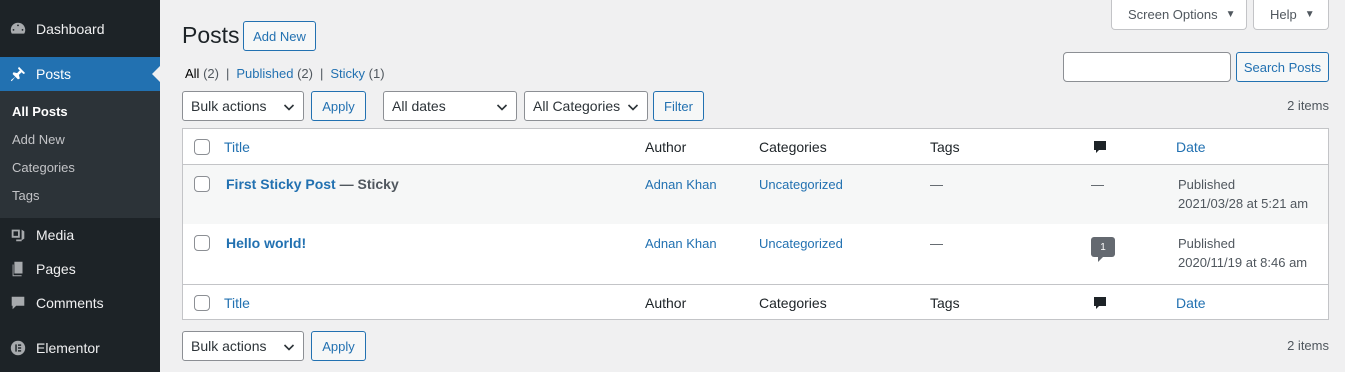 The image size is (1345, 372). I want to click on dashboard-icon, so click(18, 29).